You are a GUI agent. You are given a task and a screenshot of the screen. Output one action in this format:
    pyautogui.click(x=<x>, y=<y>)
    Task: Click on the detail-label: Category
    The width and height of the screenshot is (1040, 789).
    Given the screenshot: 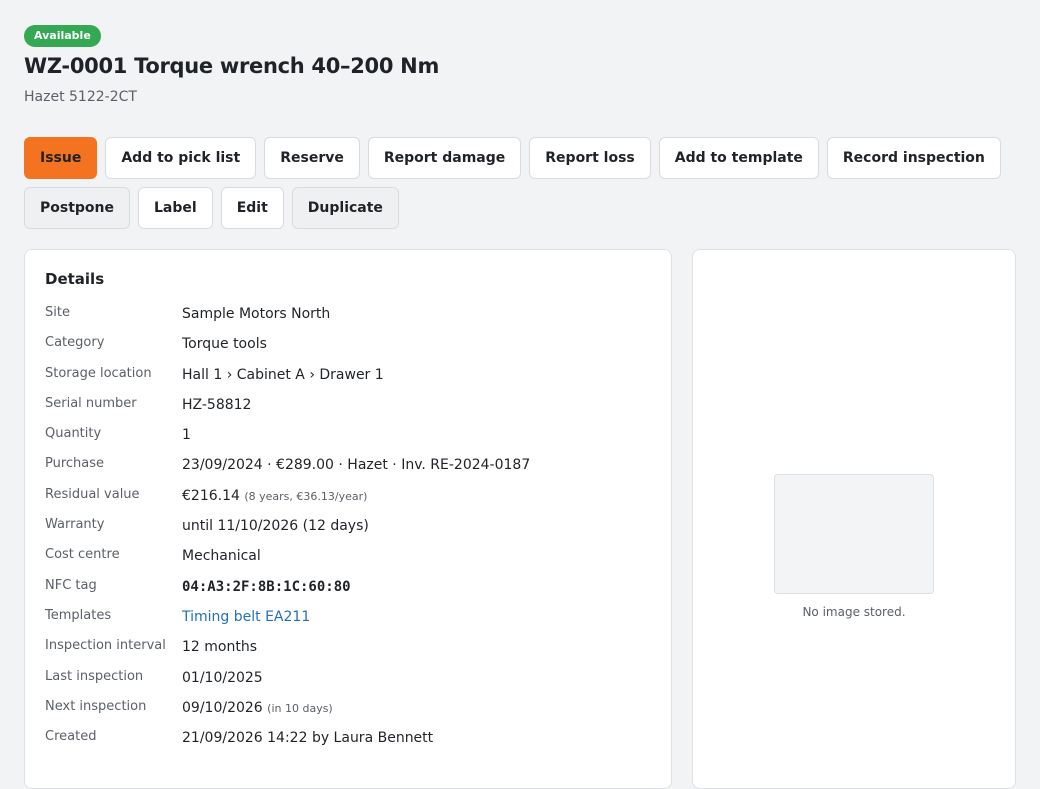 What is the action you would take?
    pyautogui.click(x=75, y=343)
    